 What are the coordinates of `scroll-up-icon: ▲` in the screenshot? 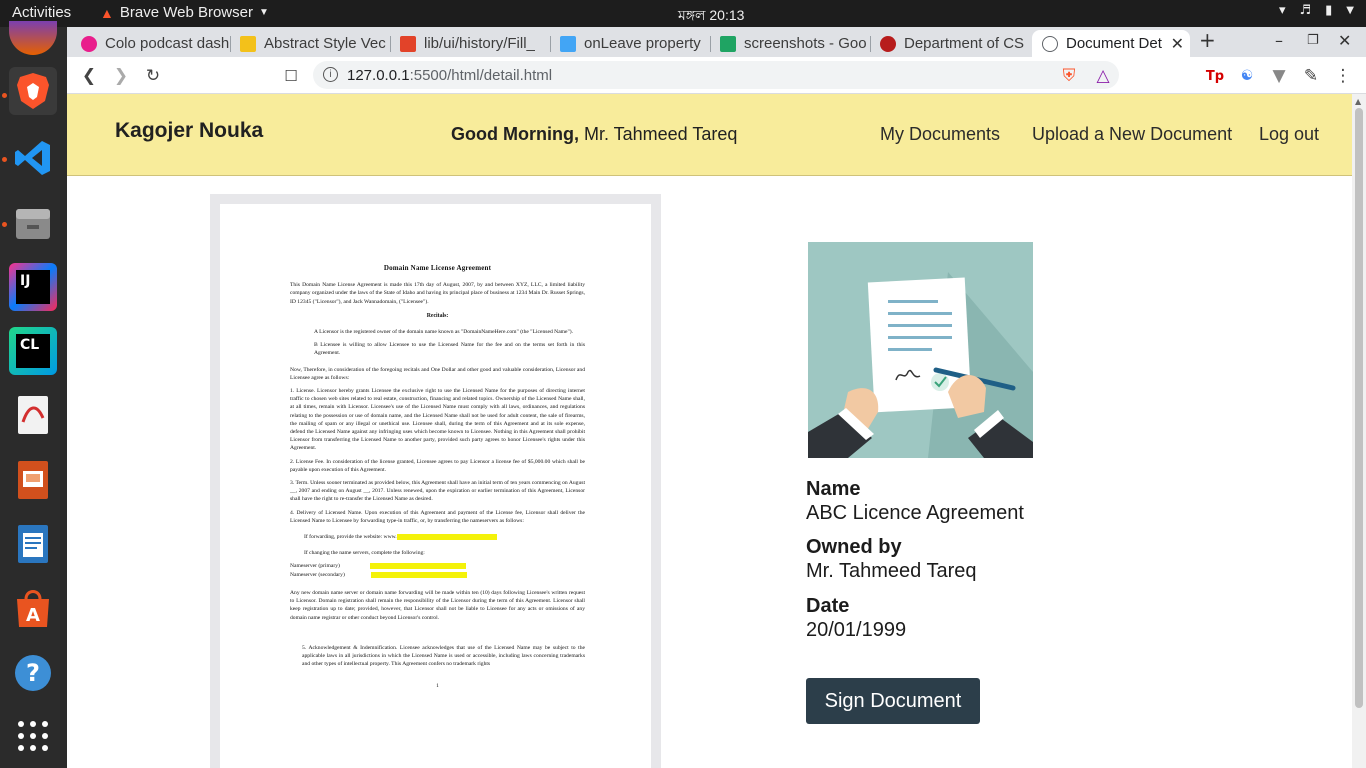 It's located at (1358, 101).